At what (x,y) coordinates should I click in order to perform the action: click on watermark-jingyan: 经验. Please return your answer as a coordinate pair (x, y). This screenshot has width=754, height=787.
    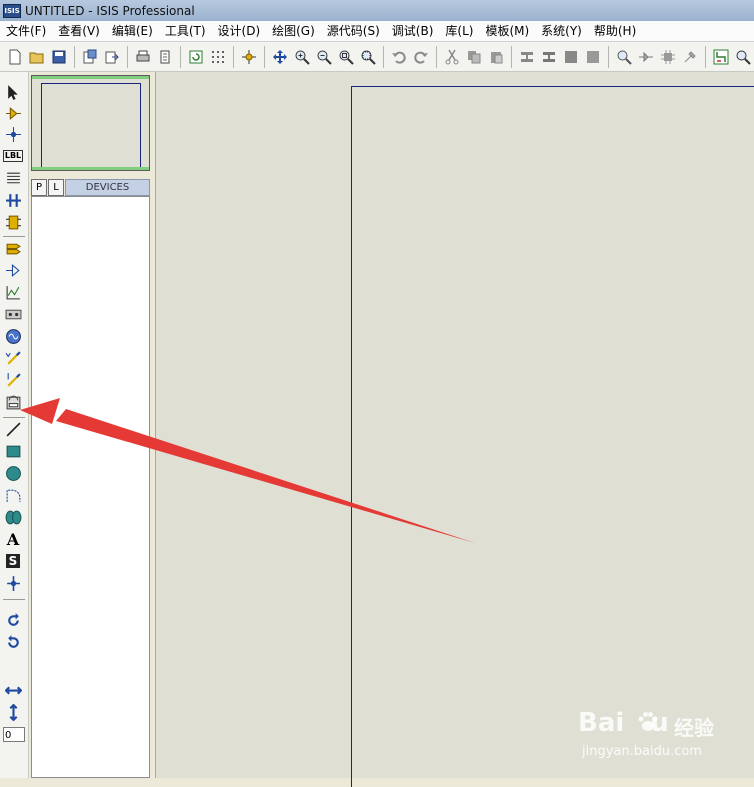
    Looking at the image, I should click on (694, 728).